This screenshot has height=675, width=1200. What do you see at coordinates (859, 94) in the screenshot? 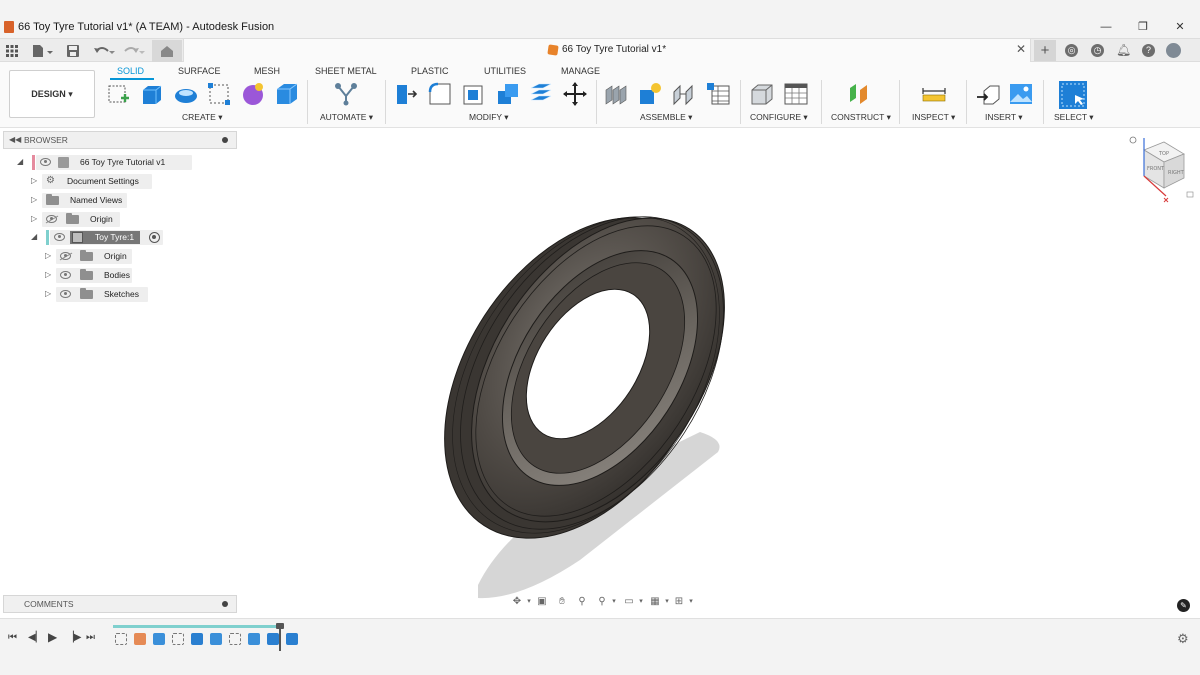
I see `offset-plane-icon` at bounding box center [859, 94].